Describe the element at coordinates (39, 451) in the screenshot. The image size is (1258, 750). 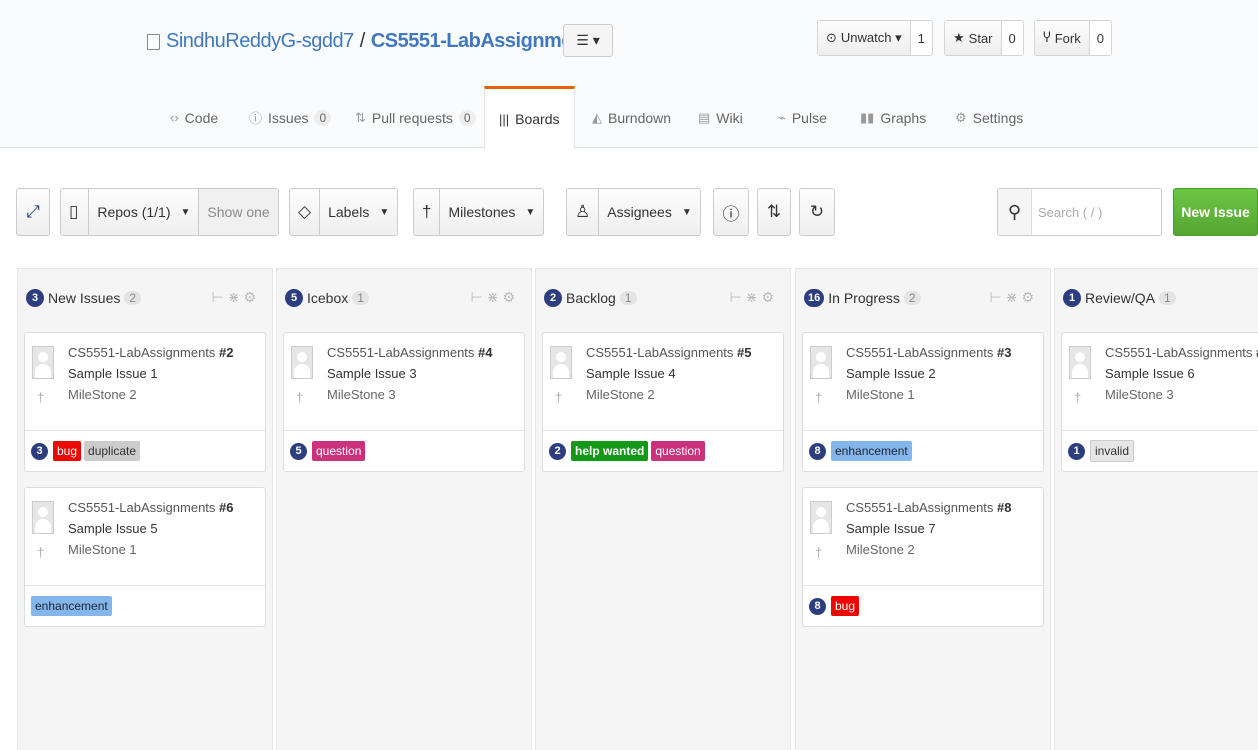
I see `issue-badge: 3` at that location.